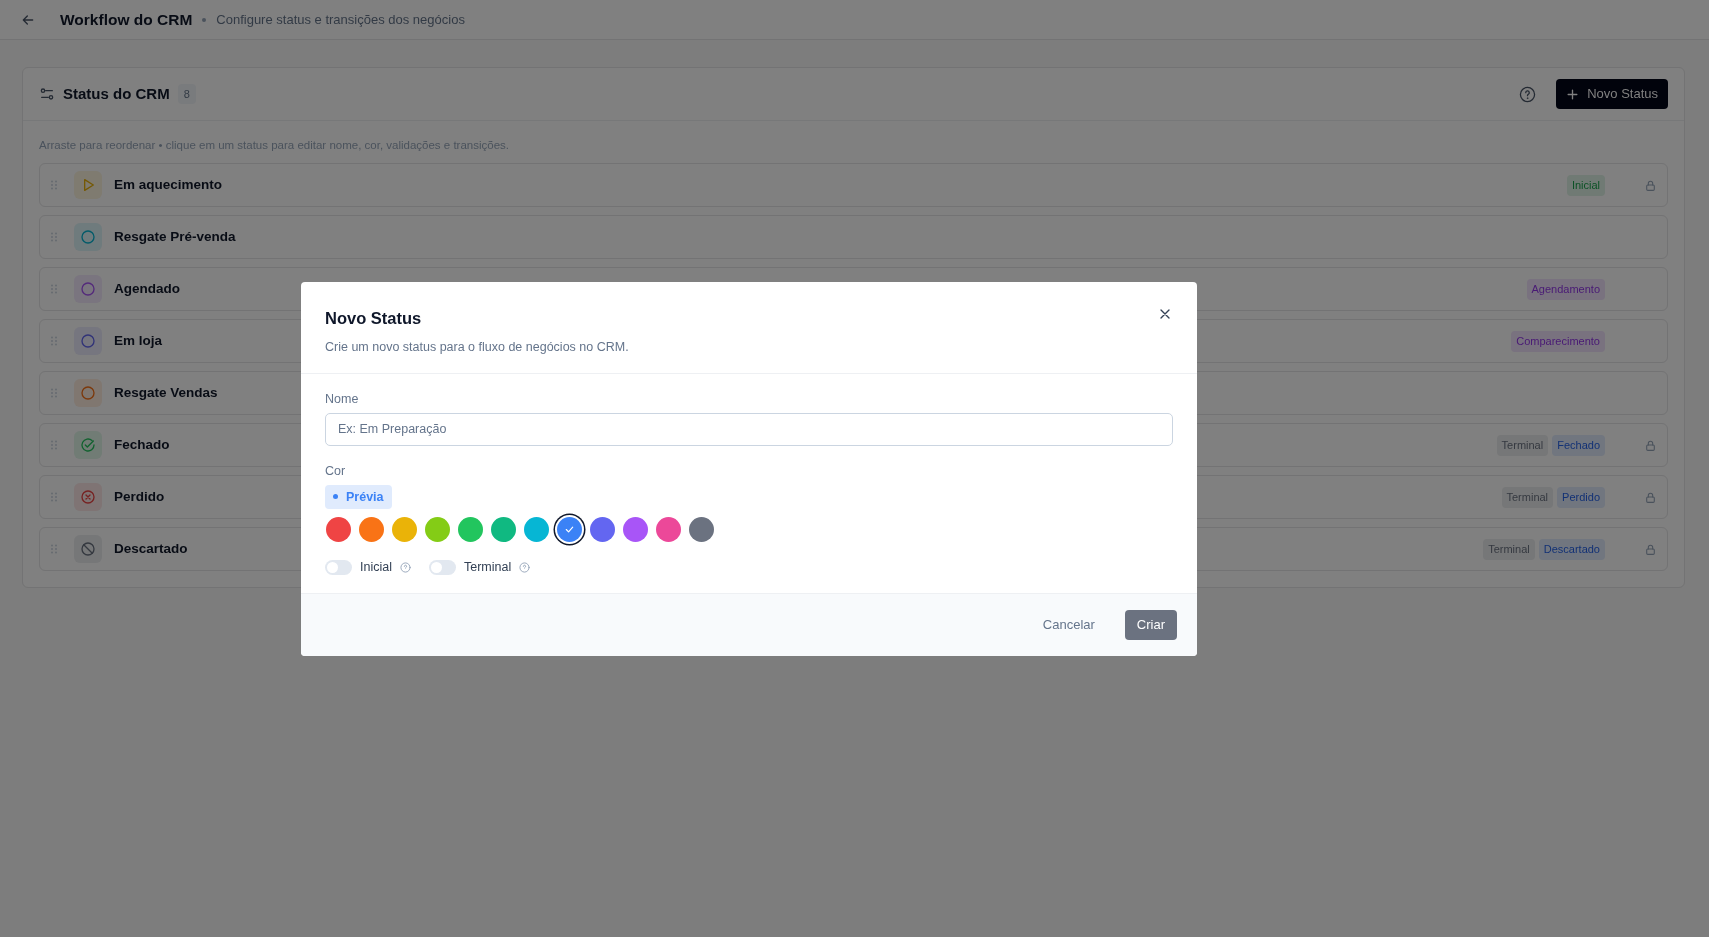  What do you see at coordinates (1581, 497) in the screenshot?
I see `status-tag: Perdido` at bounding box center [1581, 497].